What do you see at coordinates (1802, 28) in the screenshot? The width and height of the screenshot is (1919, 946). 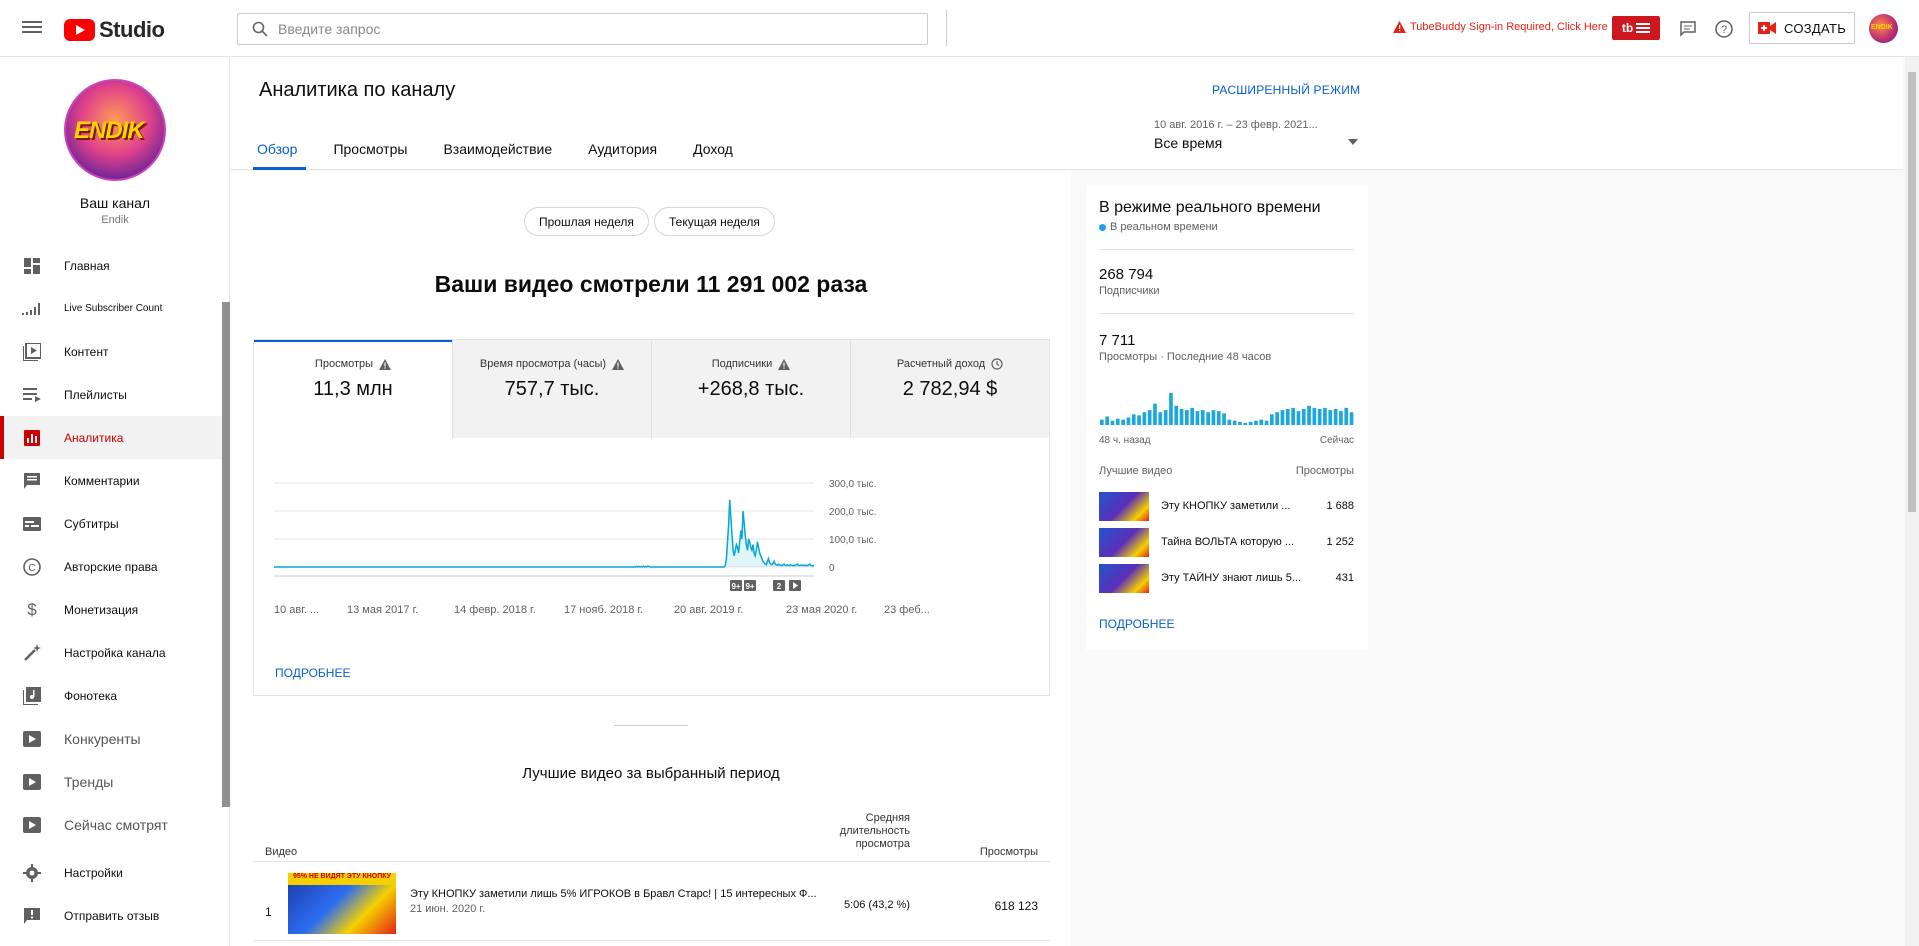 I see `create-button: СОЗДАТЬ` at bounding box center [1802, 28].